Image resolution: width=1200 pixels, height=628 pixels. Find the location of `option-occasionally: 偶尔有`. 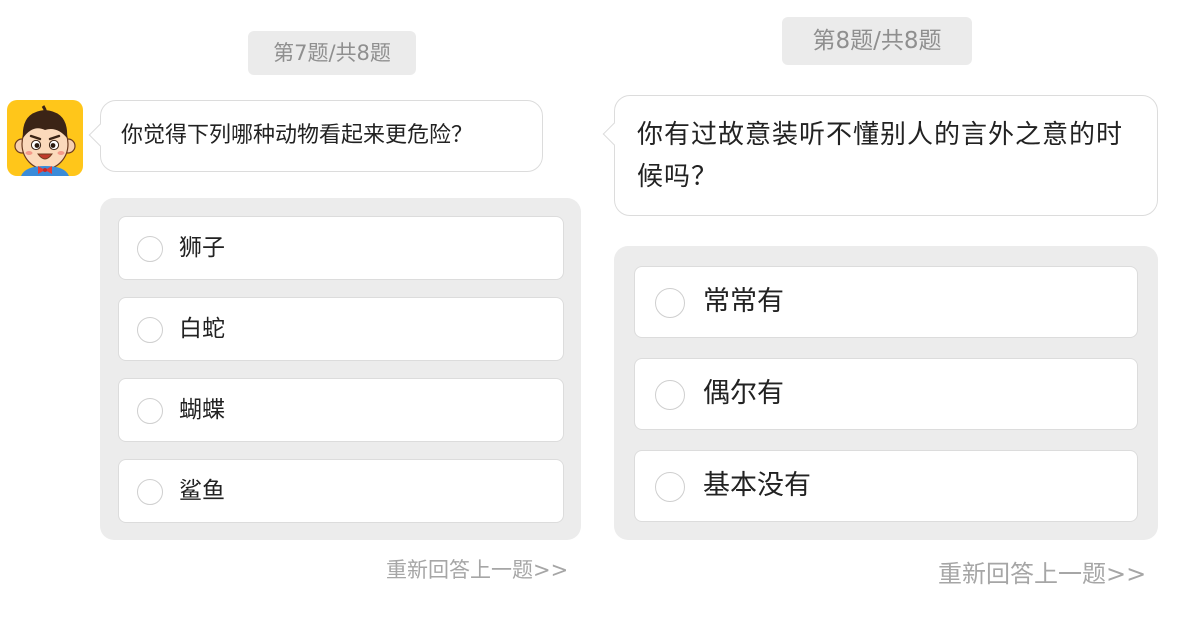

option-occasionally: 偶尔有 is located at coordinates (886, 394).